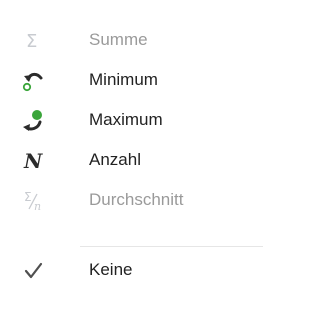  What do you see at coordinates (171, 246) in the screenshot?
I see `menu-separator` at bounding box center [171, 246].